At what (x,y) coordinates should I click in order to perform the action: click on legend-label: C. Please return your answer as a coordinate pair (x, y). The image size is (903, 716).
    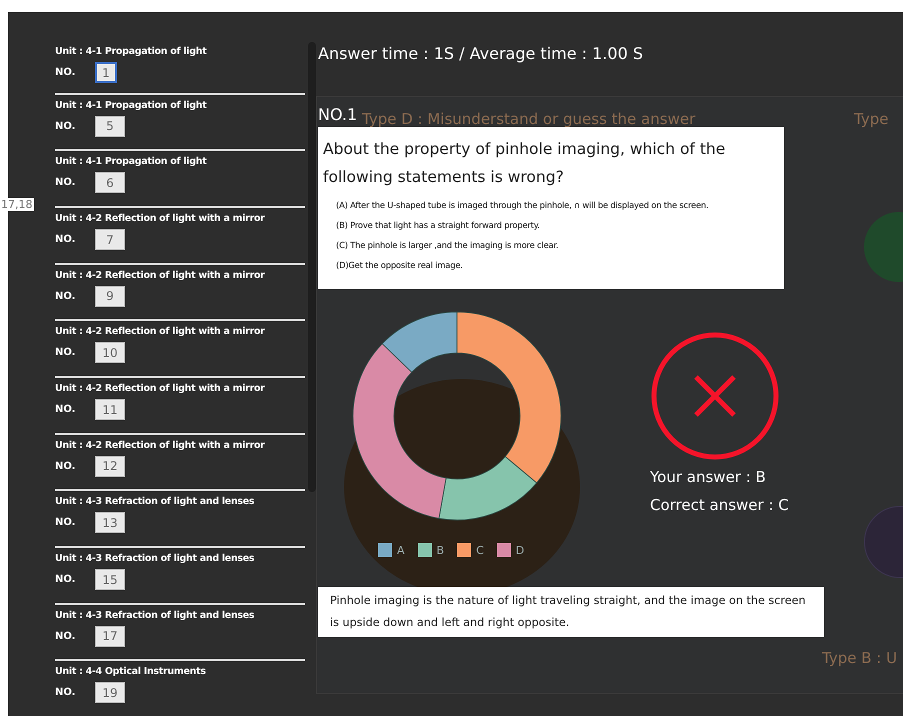
    Looking at the image, I should click on (480, 550).